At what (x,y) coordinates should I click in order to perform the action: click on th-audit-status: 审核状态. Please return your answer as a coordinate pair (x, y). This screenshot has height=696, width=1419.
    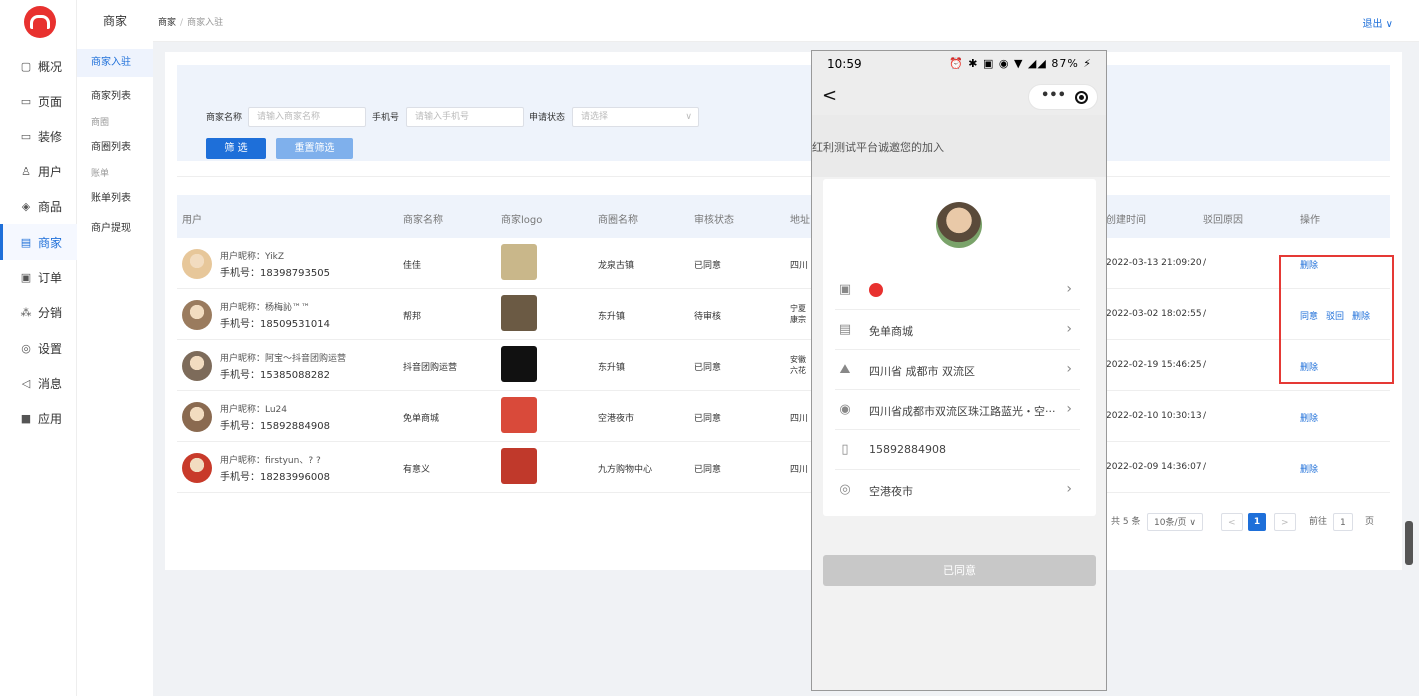
    Looking at the image, I should click on (714, 220).